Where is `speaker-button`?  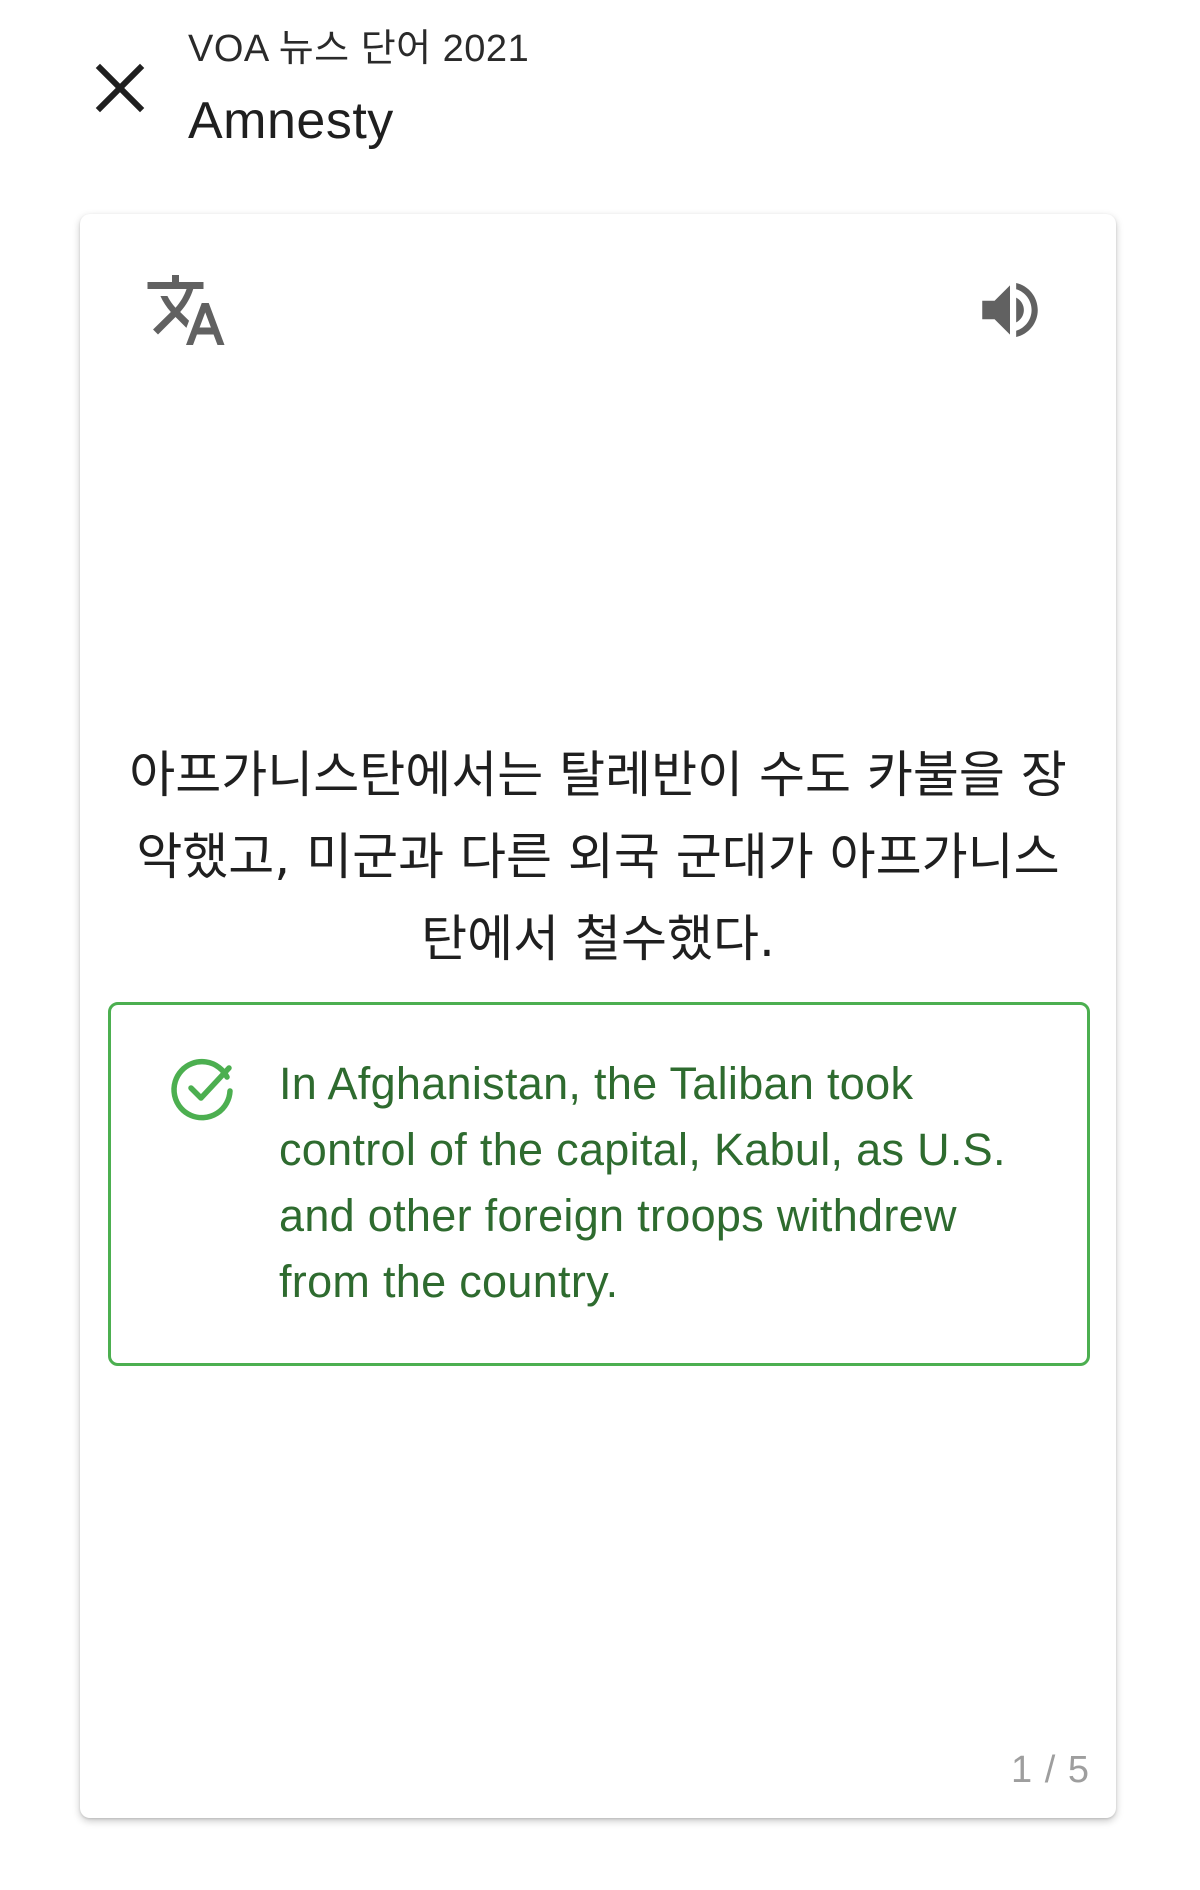 speaker-button is located at coordinates (1010, 310).